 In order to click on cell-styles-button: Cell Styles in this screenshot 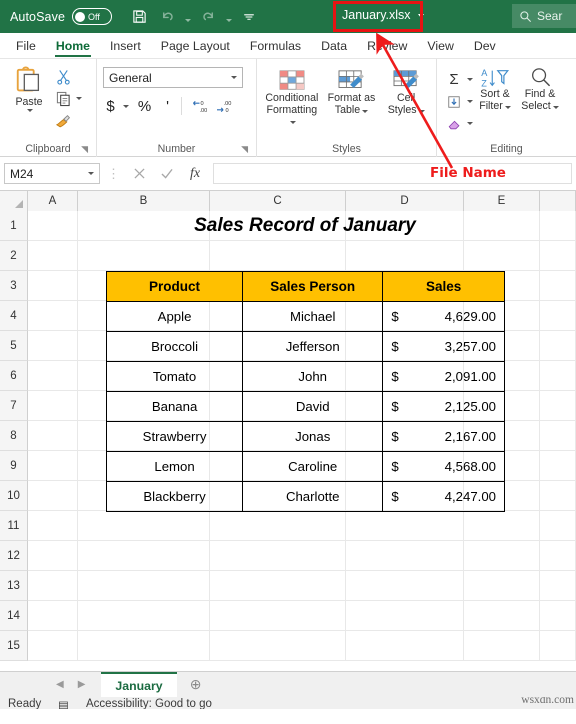, I will do `click(406, 92)`.